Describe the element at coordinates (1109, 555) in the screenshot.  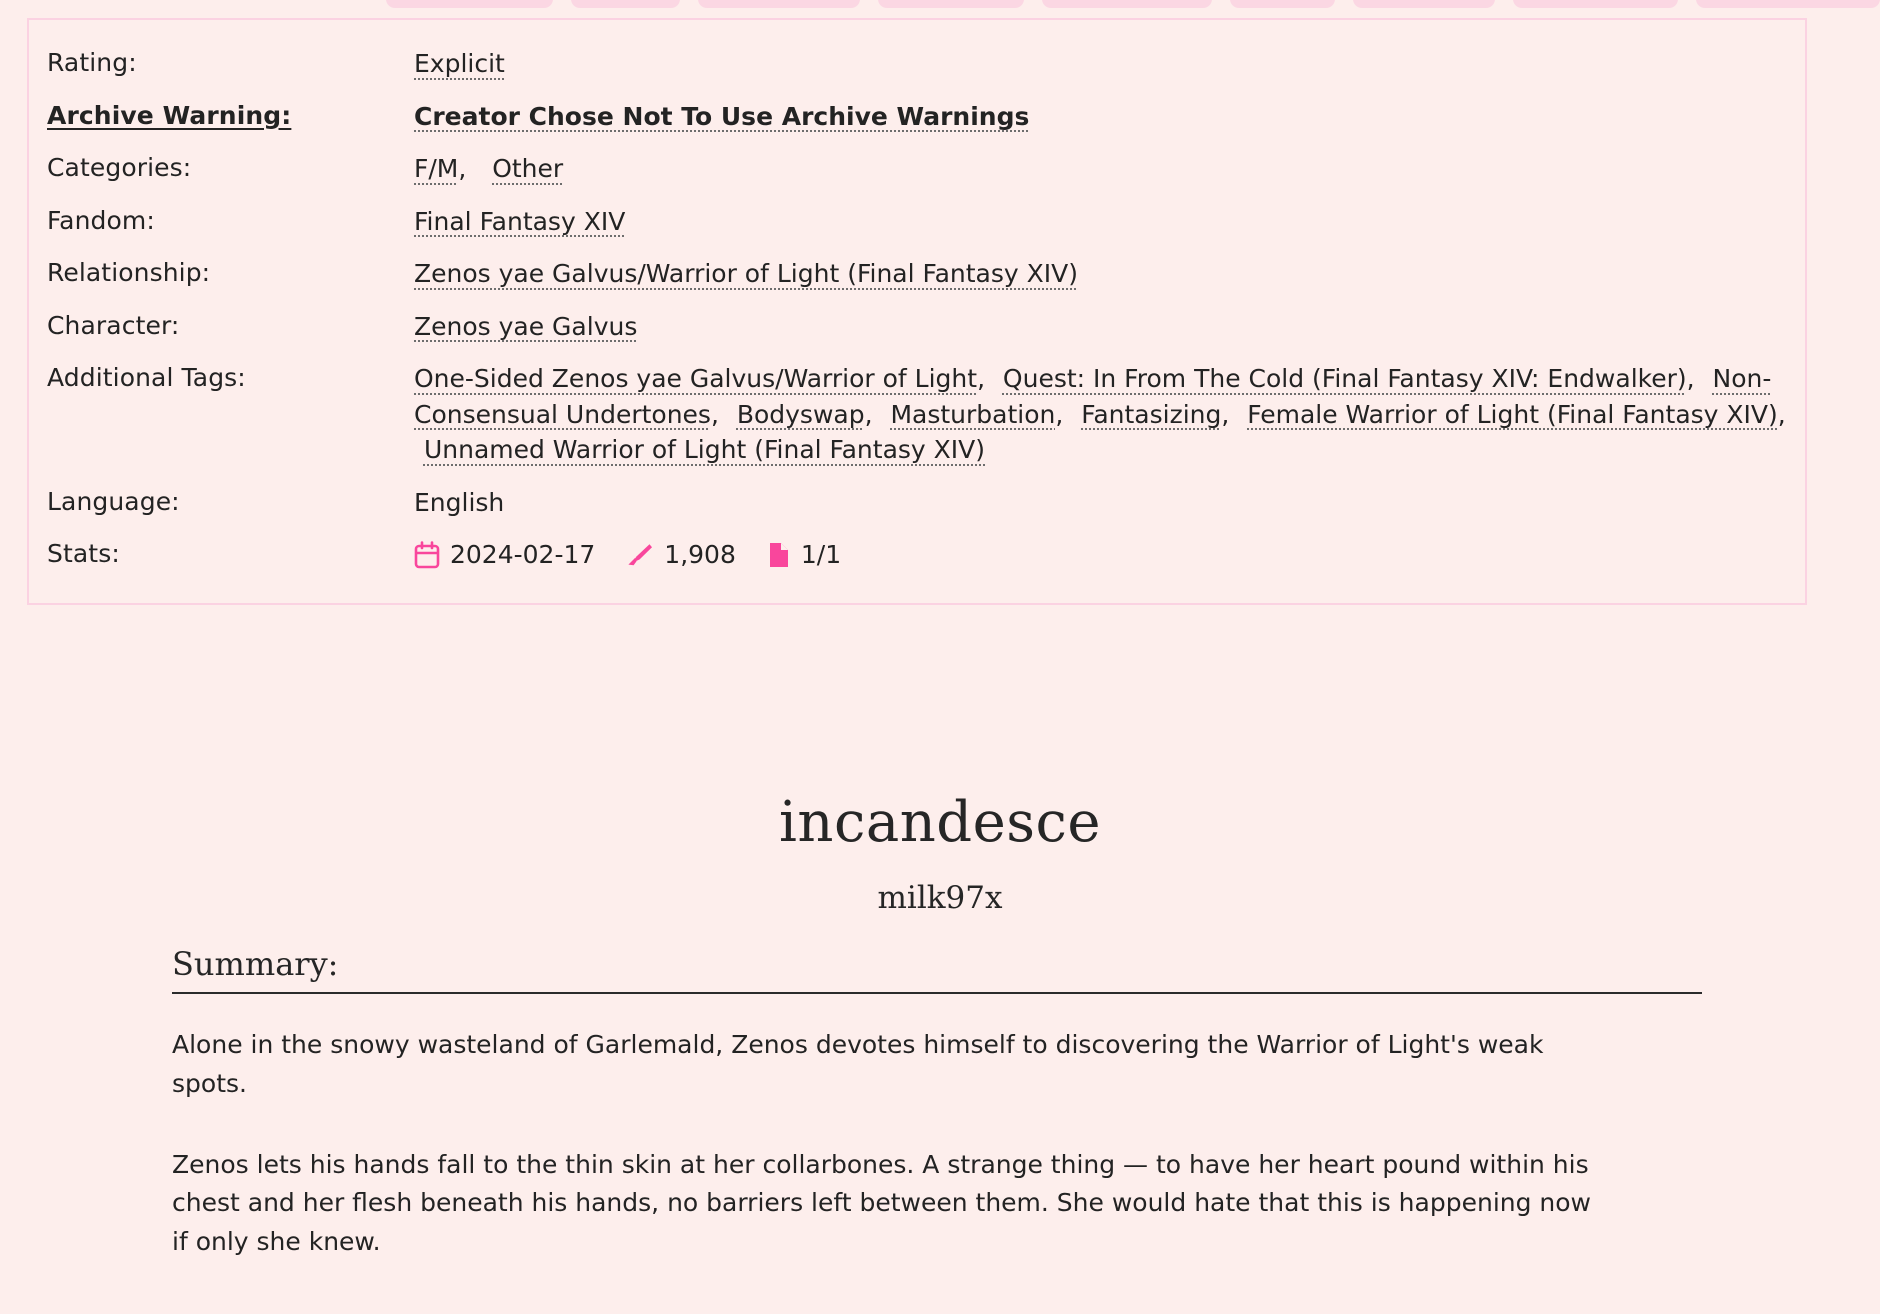
I see `meta-value-stats: 2024-02-17 1,908 1/1` at that location.